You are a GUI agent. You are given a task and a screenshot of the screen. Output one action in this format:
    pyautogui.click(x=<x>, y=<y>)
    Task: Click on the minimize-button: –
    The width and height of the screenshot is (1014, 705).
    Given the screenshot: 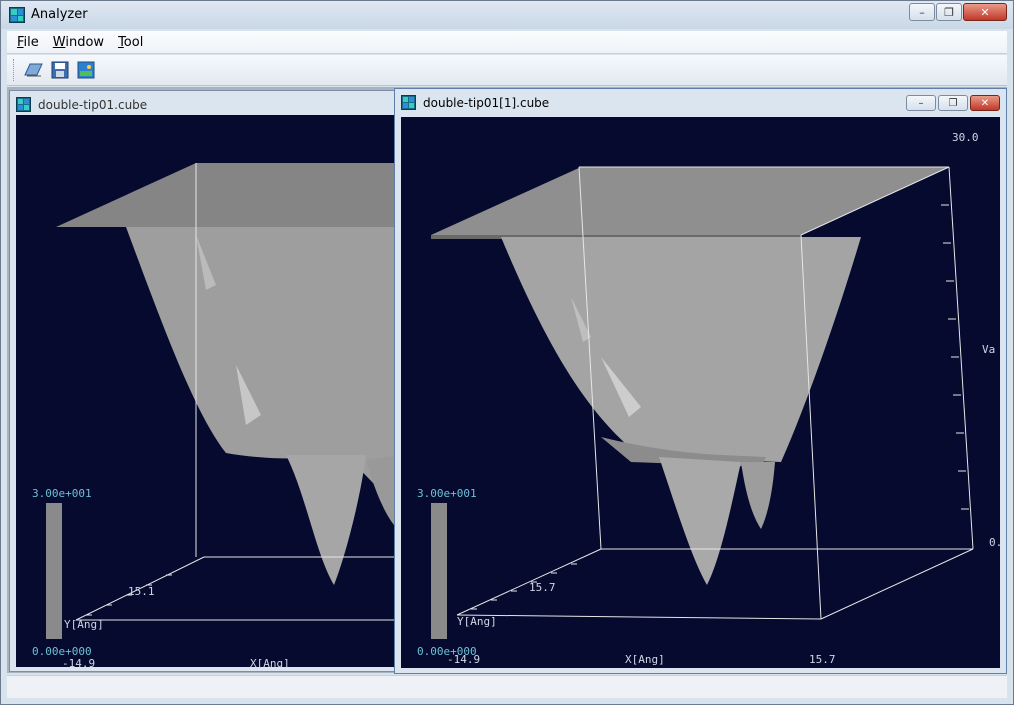 What is the action you would take?
    pyautogui.click(x=922, y=12)
    